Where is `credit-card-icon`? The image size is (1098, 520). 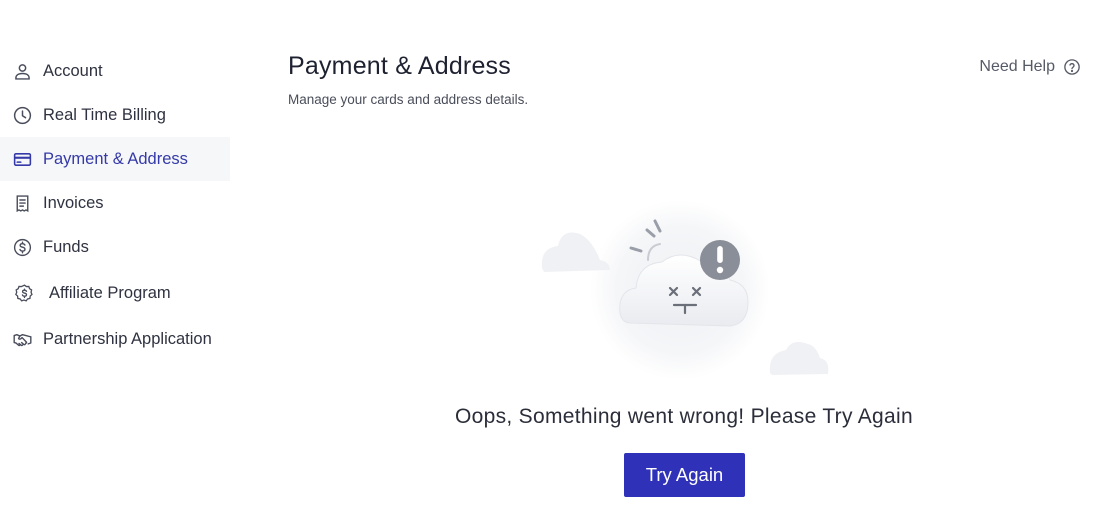
credit-card-icon is located at coordinates (22, 159).